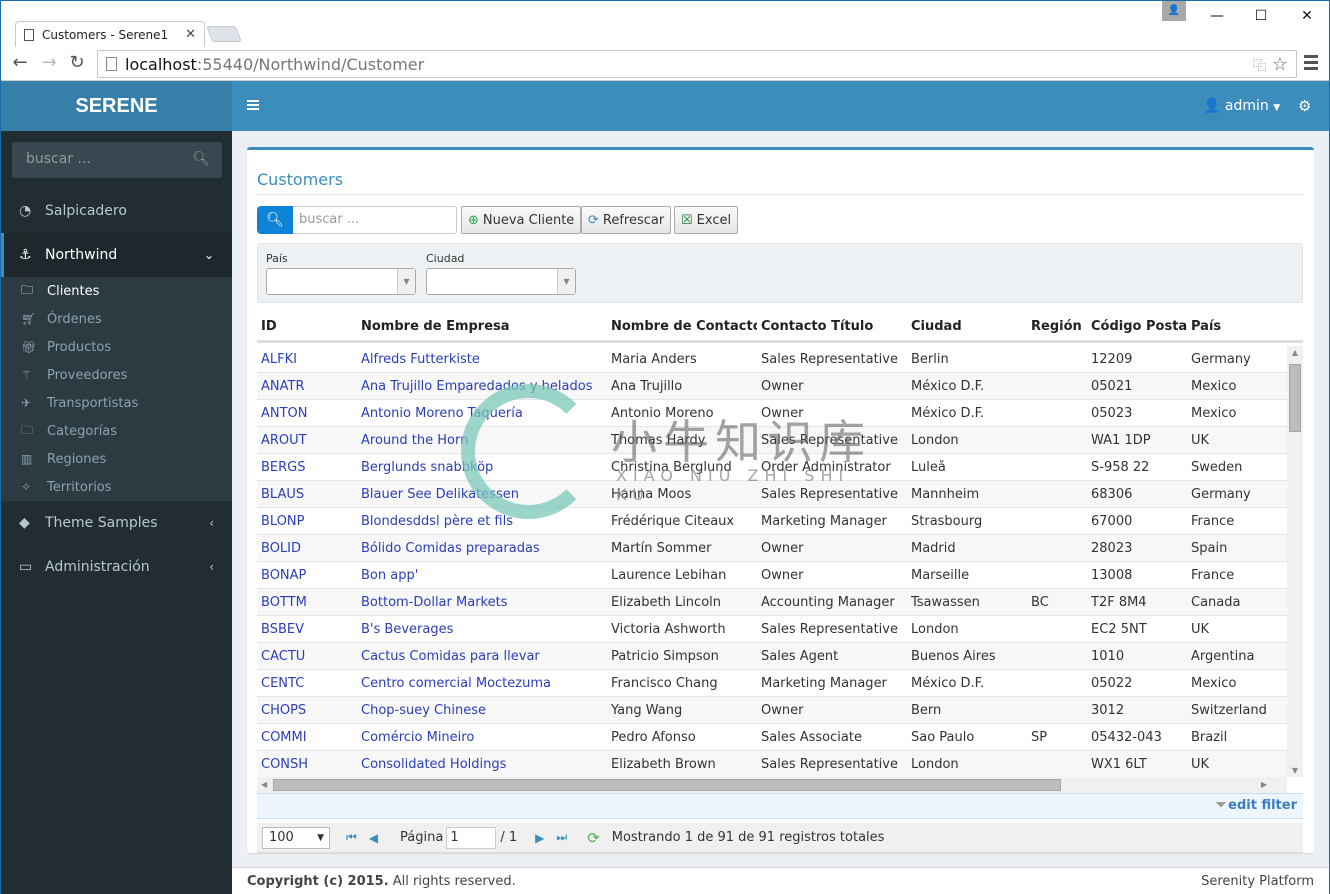 The width and height of the screenshot is (1330, 894). Describe the element at coordinates (351, 837) in the screenshot. I see `first-page-icon: ⏮` at that location.